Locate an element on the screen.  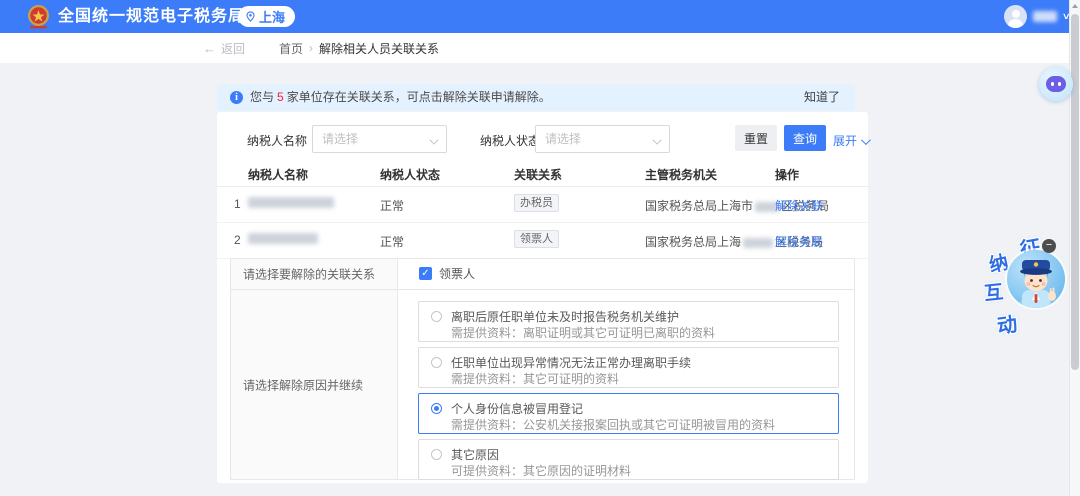
chat-assistant-icon is located at coordinates (1056, 84).